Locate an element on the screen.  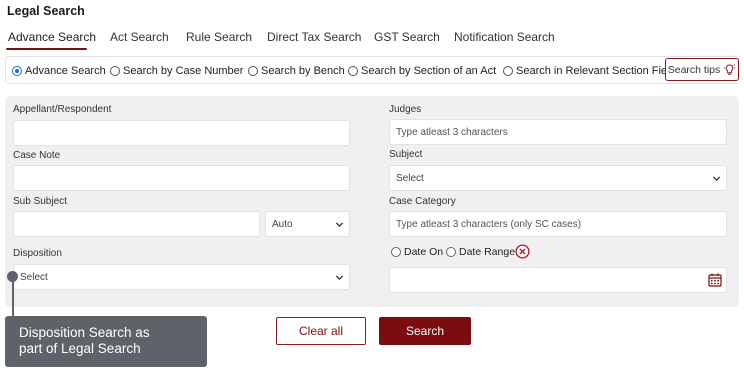
clear-all-button: Clear all is located at coordinates (321, 331).